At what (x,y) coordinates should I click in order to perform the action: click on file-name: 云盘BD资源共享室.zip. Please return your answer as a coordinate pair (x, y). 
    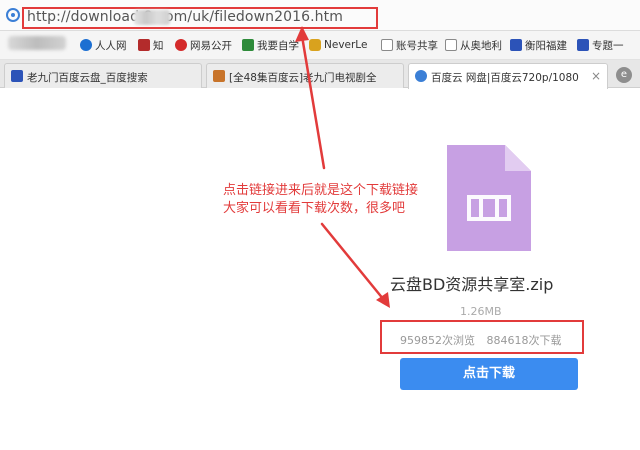
    Looking at the image, I should click on (472, 284).